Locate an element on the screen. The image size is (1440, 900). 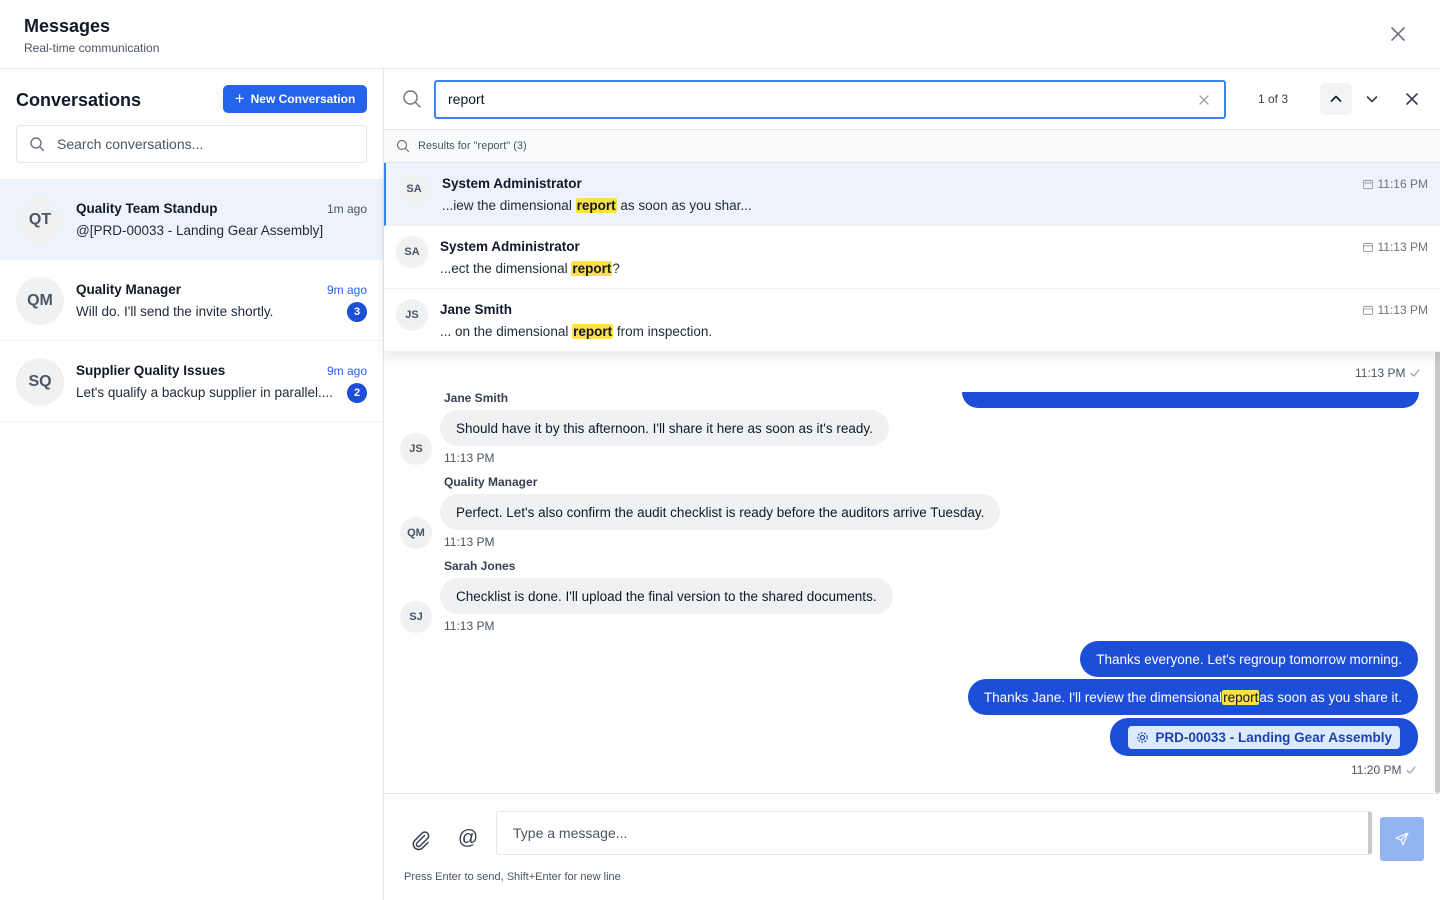
gear-icon is located at coordinates (1143, 737).